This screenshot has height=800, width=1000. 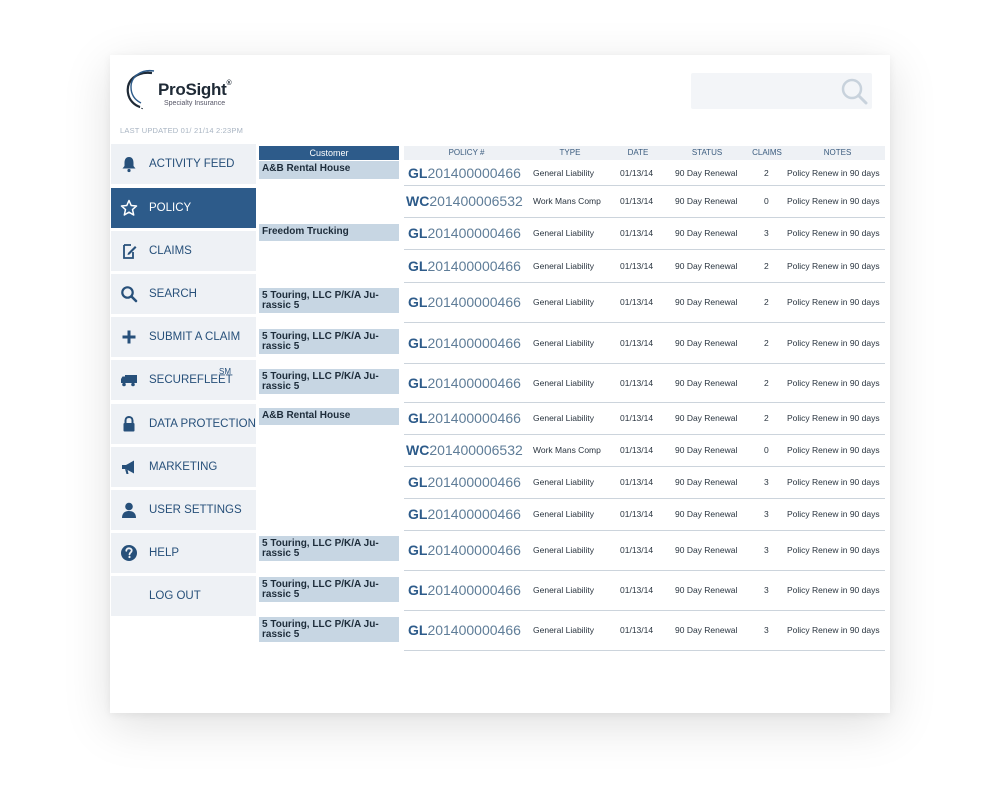 I want to click on sidebar-item-securefleet: SECUREFLEET SM, so click(x=183, y=380).